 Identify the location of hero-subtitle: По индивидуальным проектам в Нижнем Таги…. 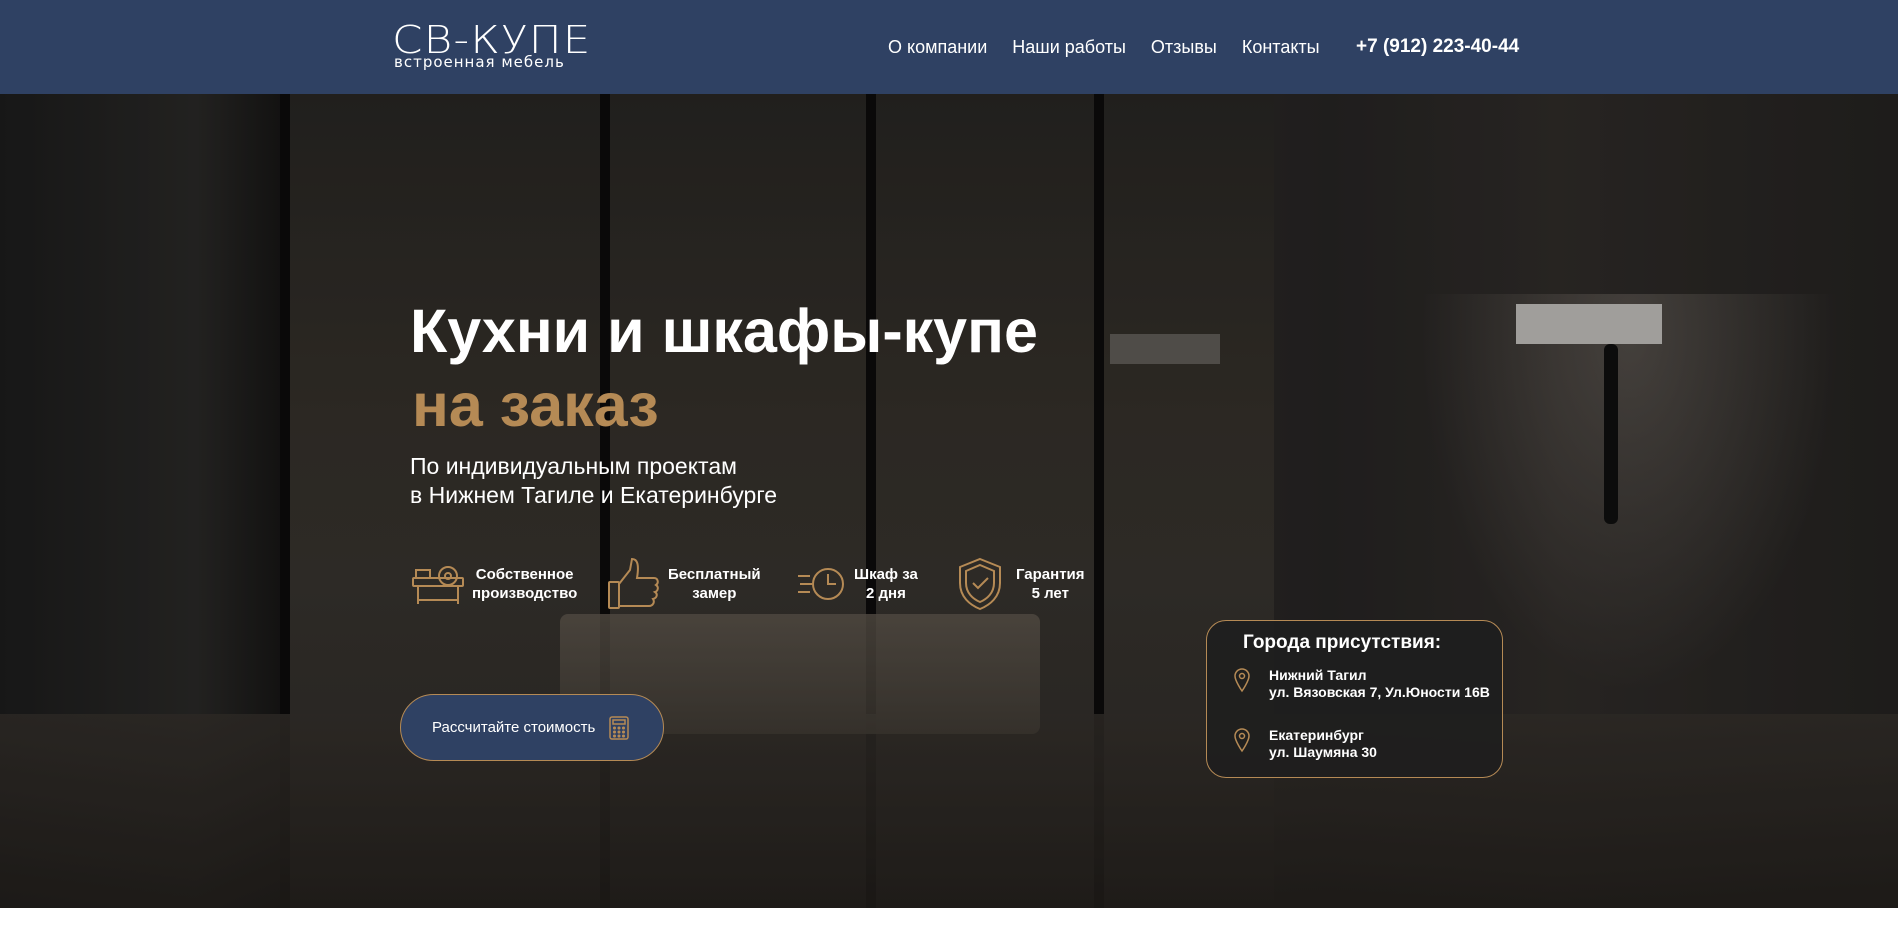
(593, 481).